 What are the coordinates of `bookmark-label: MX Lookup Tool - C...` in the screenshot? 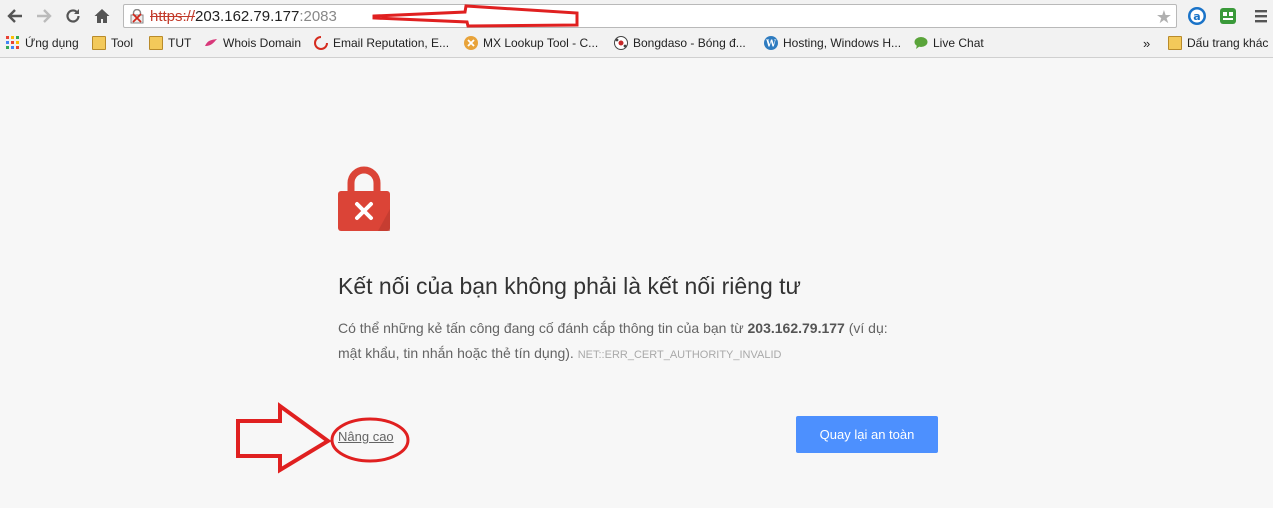 It's located at (541, 43).